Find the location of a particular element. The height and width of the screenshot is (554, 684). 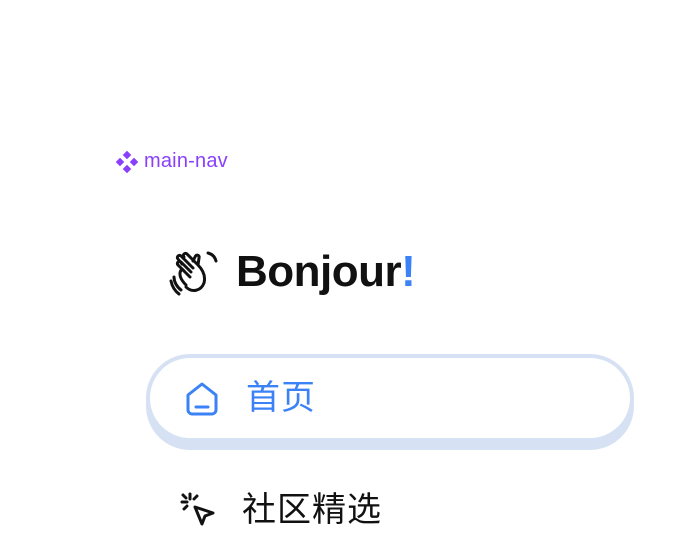

nav-item-community-picks-label: 社区精选 is located at coordinates (312, 510).